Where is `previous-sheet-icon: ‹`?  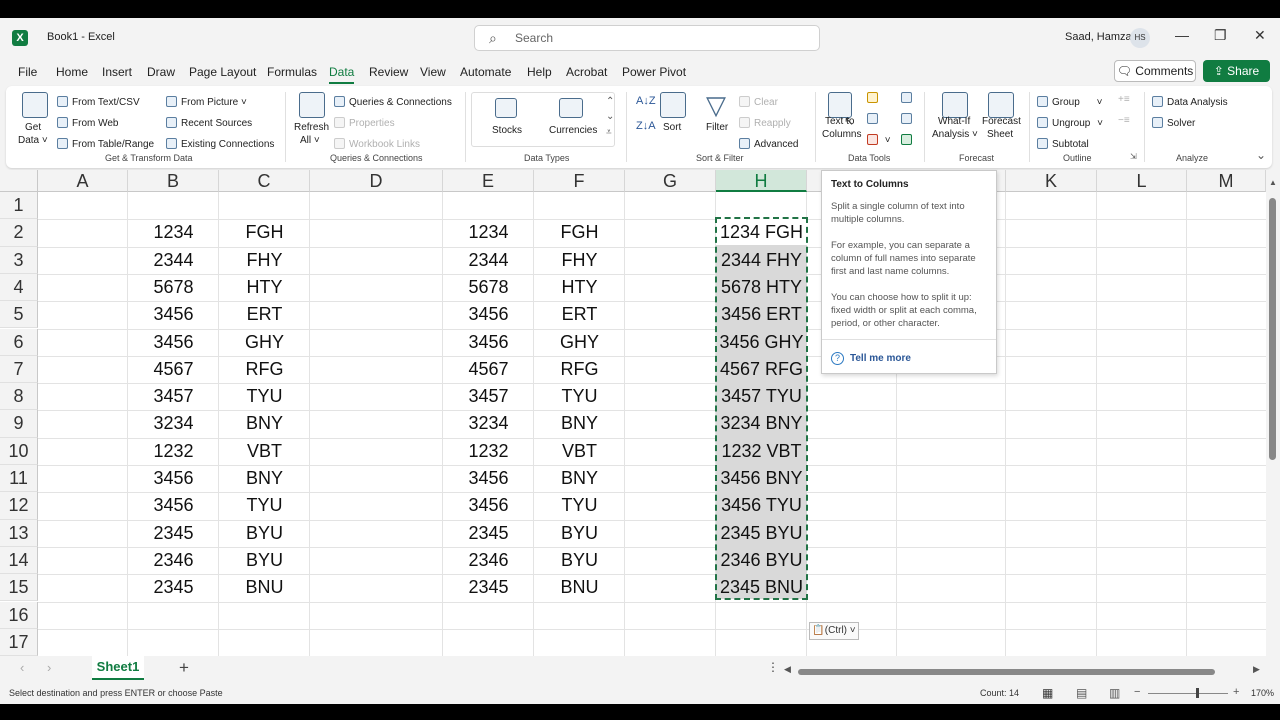 previous-sheet-icon: ‹ is located at coordinates (22, 667).